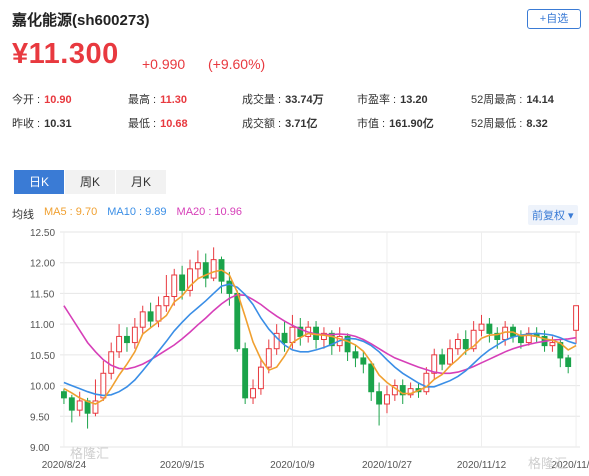 The height and width of the screenshot is (476, 589). I want to click on stat-52w-high-value: 14.14, so click(540, 100).